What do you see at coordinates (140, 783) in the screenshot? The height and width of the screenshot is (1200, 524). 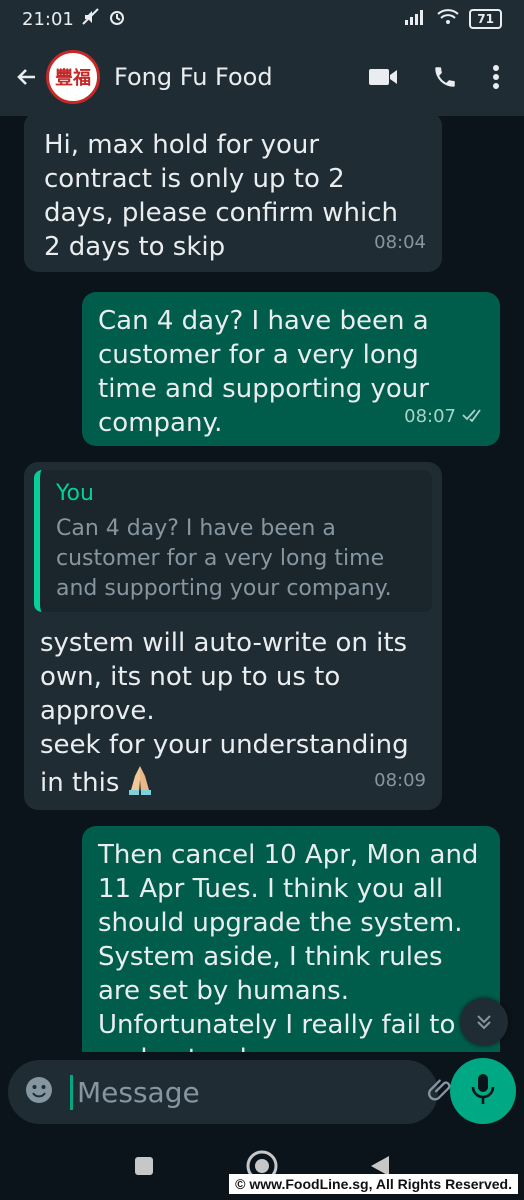 I see `folded-hands-icon` at bounding box center [140, 783].